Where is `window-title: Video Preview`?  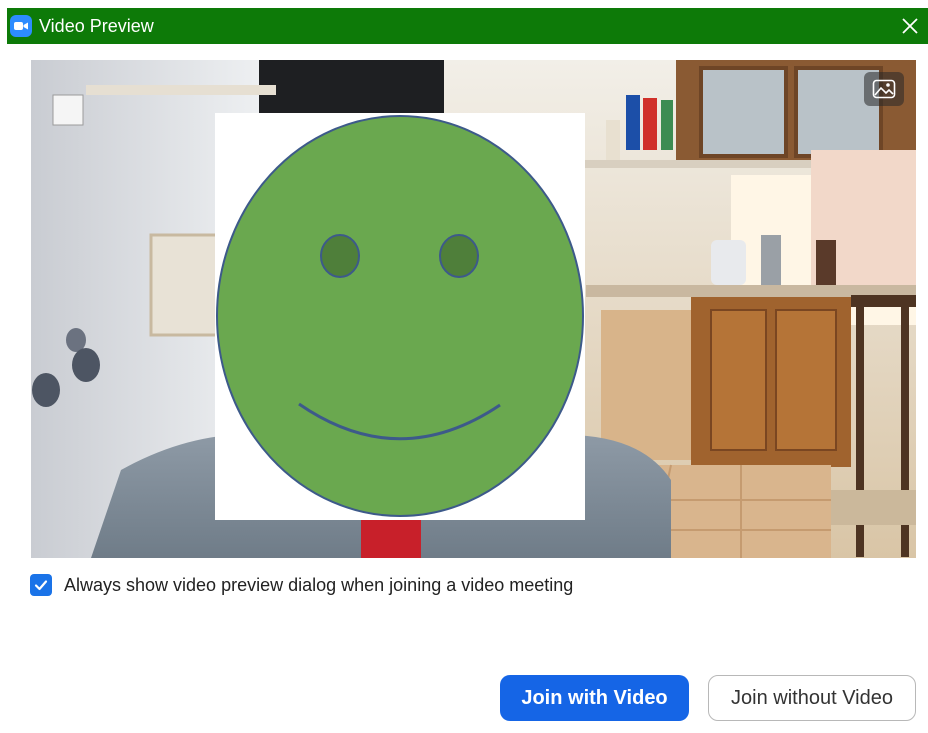
window-title: Video Preview is located at coordinates (96, 25).